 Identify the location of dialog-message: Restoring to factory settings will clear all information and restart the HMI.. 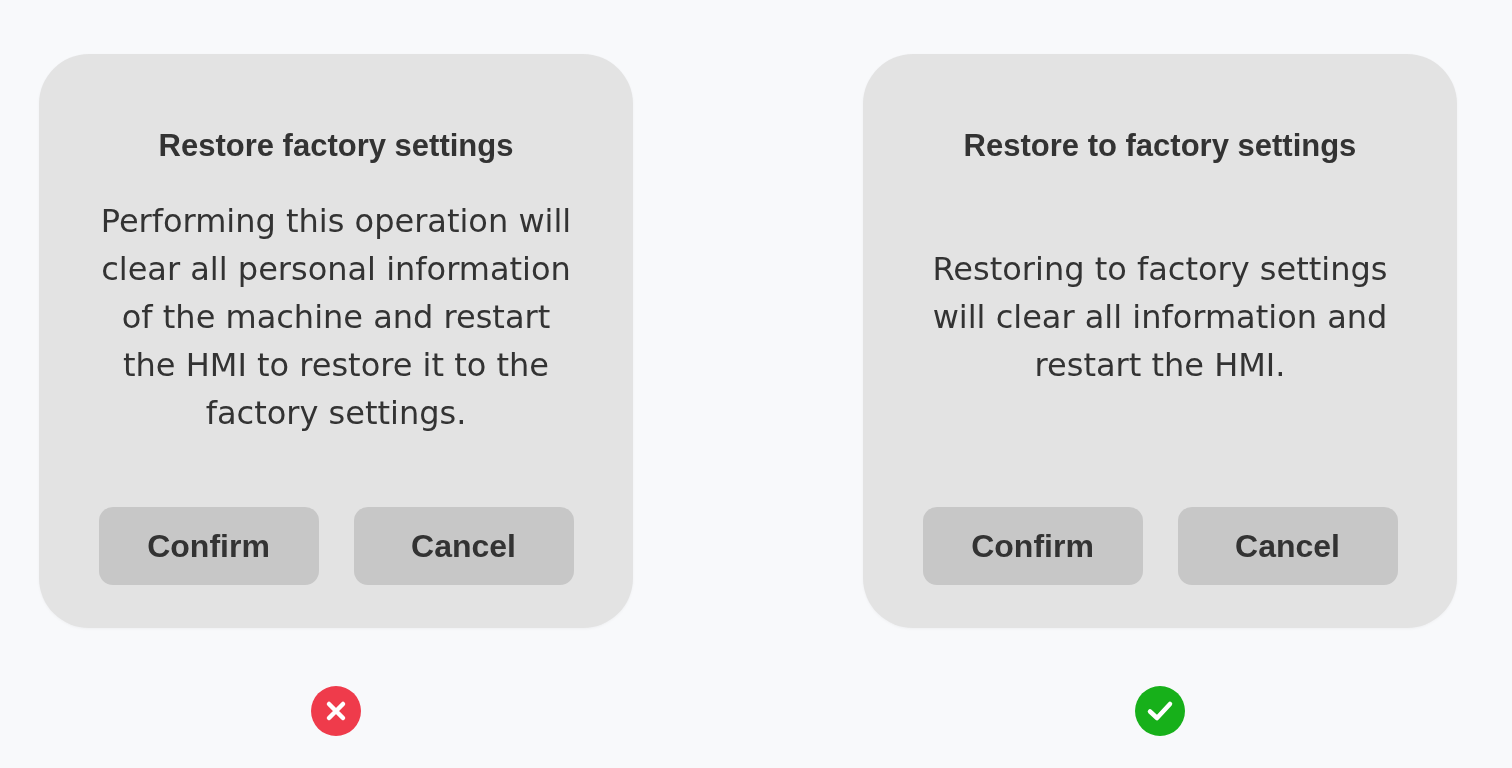
(1160, 317).